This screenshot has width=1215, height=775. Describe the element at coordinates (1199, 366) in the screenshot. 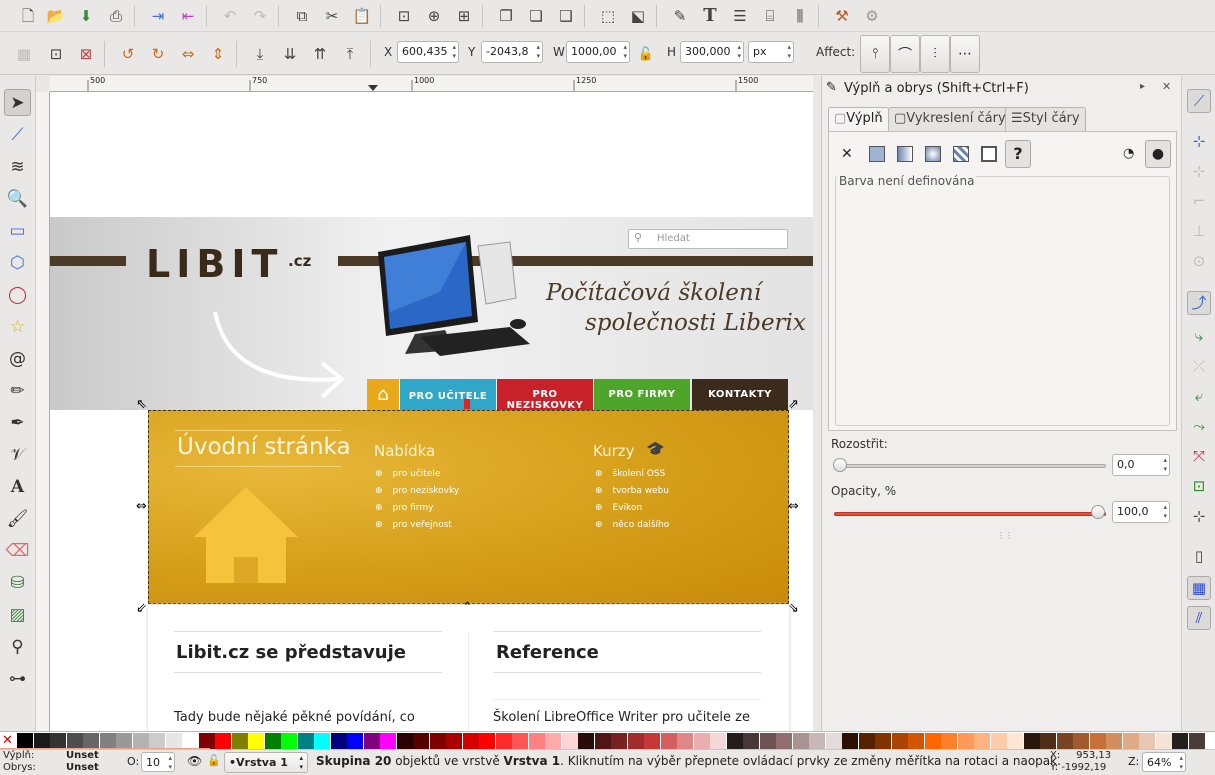

I see `snap-intersection-icon: ⤫` at that location.